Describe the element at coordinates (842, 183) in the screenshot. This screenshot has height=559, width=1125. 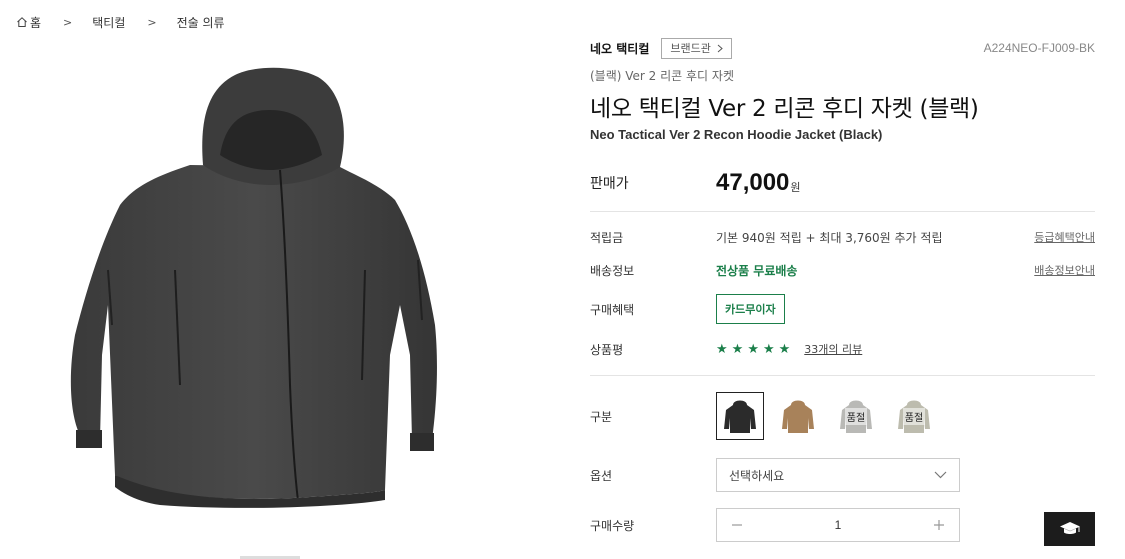
I see `price-row: 판매가 47,000 원` at that location.